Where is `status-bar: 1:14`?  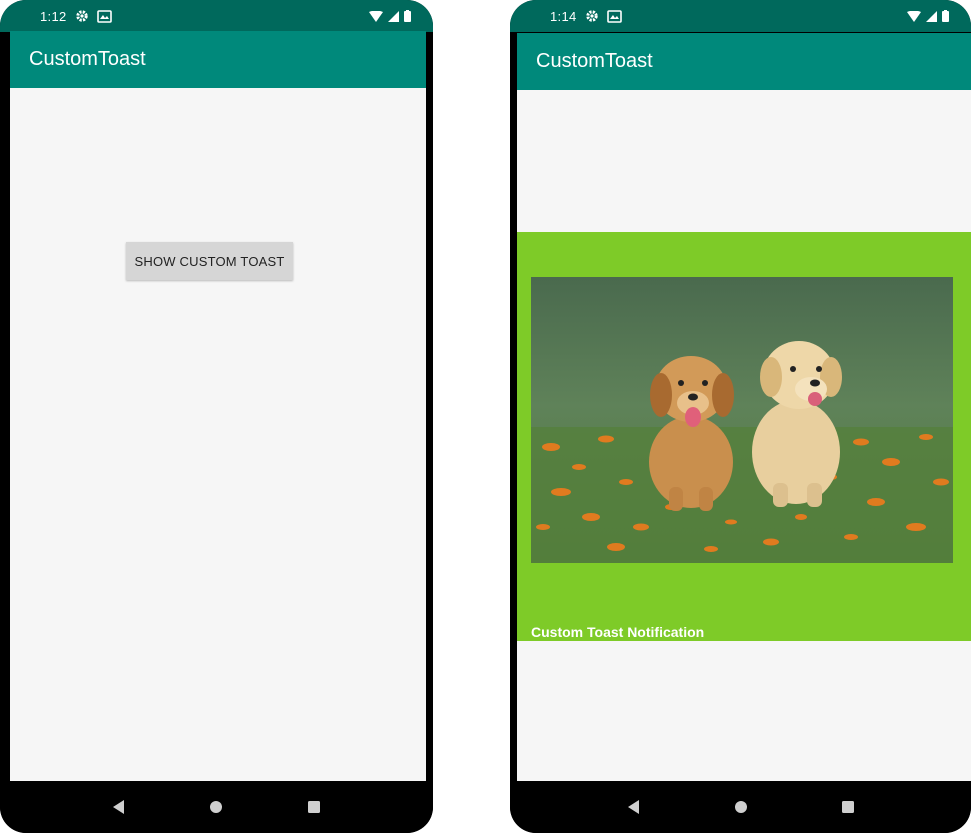 status-bar: 1:14 is located at coordinates (740, 16).